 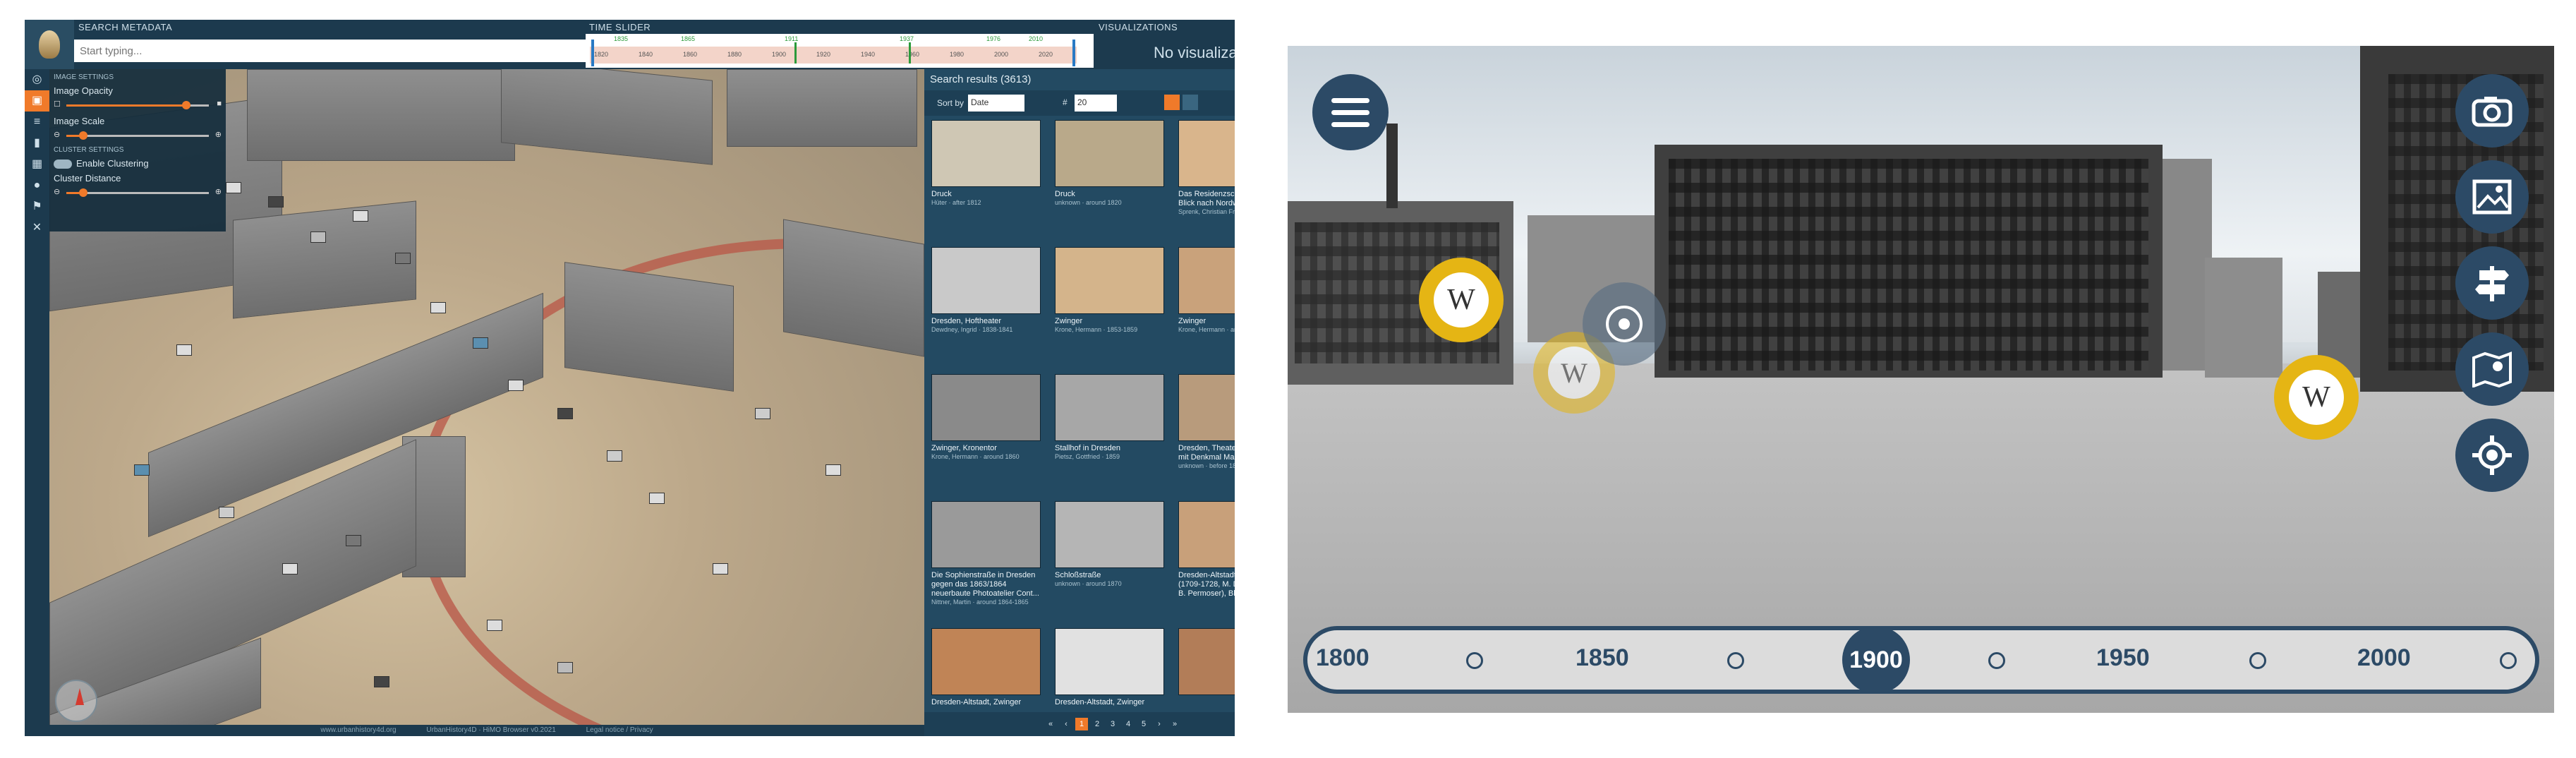 What do you see at coordinates (358, 730) in the screenshot?
I see `footer-link: www.urbanhistory4d.org` at bounding box center [358, 730].